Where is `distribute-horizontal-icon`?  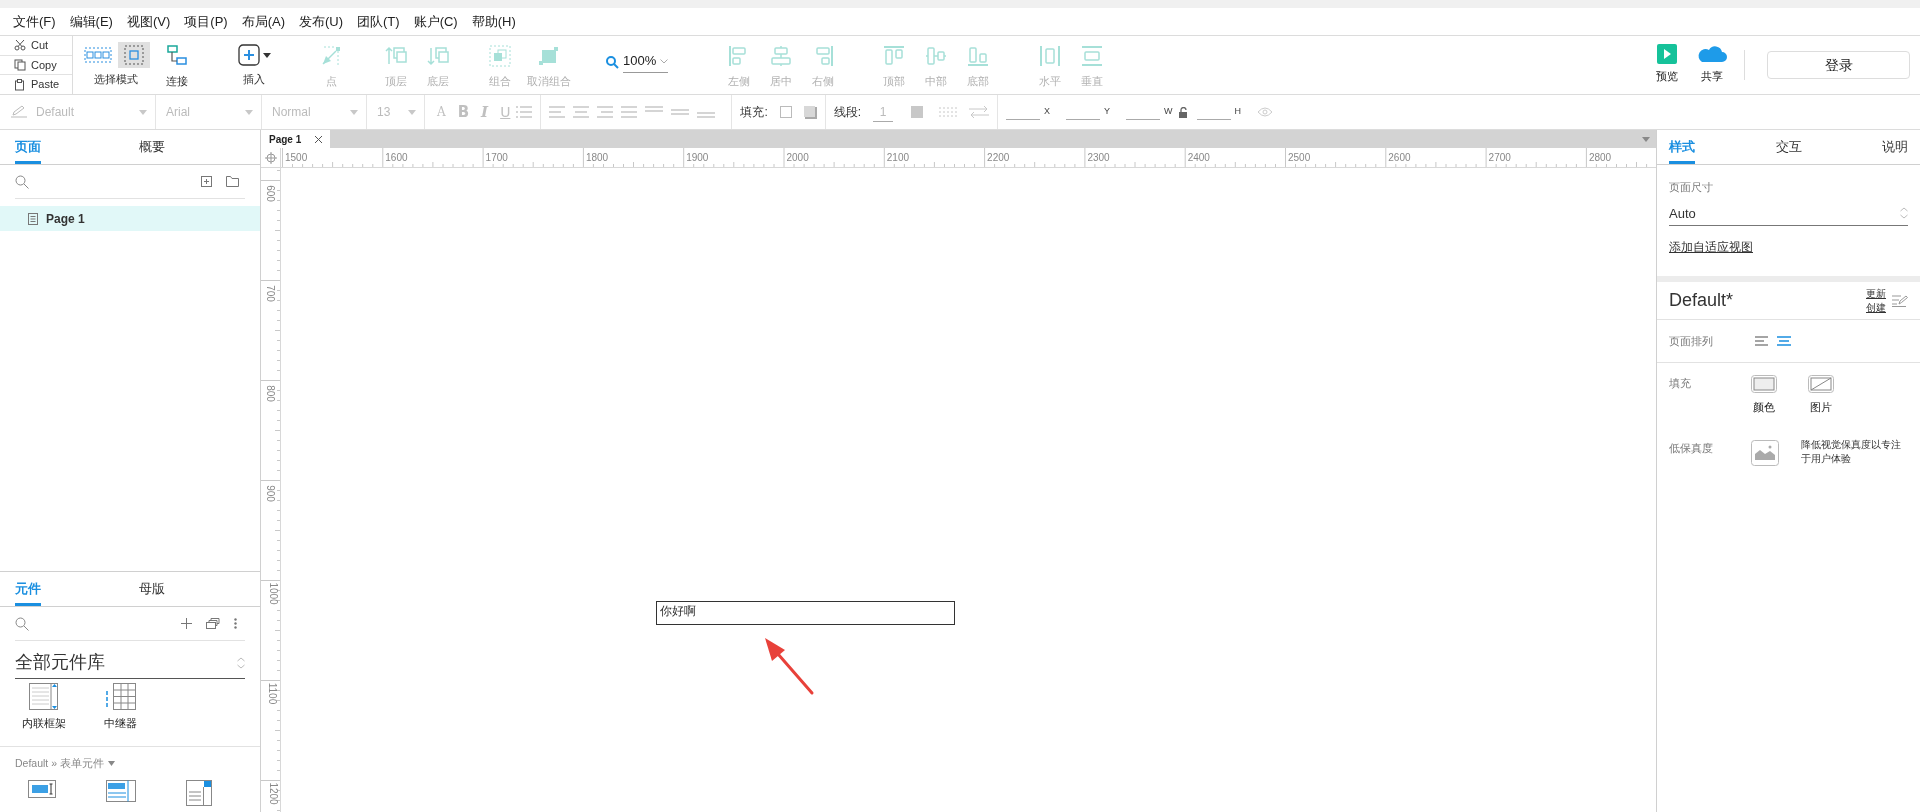
distribute-horizontal-icon is located at coordinates (1050, 56).